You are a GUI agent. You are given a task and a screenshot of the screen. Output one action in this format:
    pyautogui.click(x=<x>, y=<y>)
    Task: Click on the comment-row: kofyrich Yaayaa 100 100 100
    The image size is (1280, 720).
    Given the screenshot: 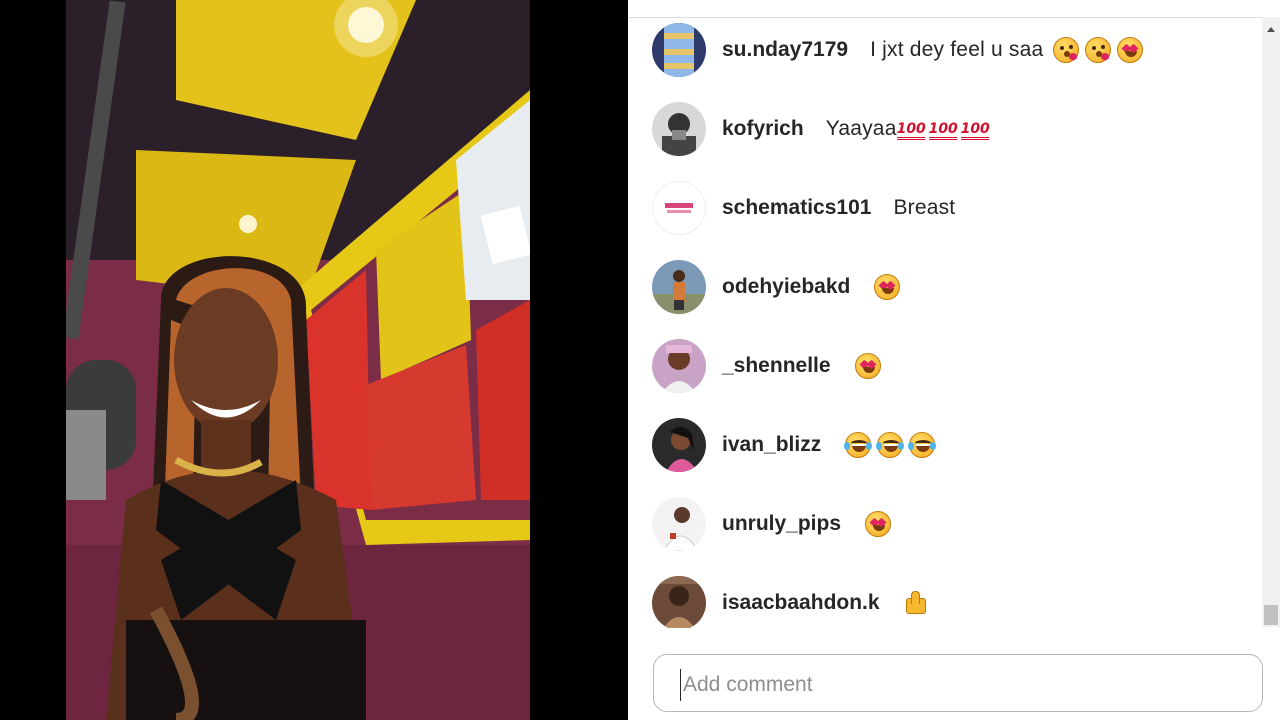 What is the action you would take?
    pyautogui.click(x=952, y=129)
    